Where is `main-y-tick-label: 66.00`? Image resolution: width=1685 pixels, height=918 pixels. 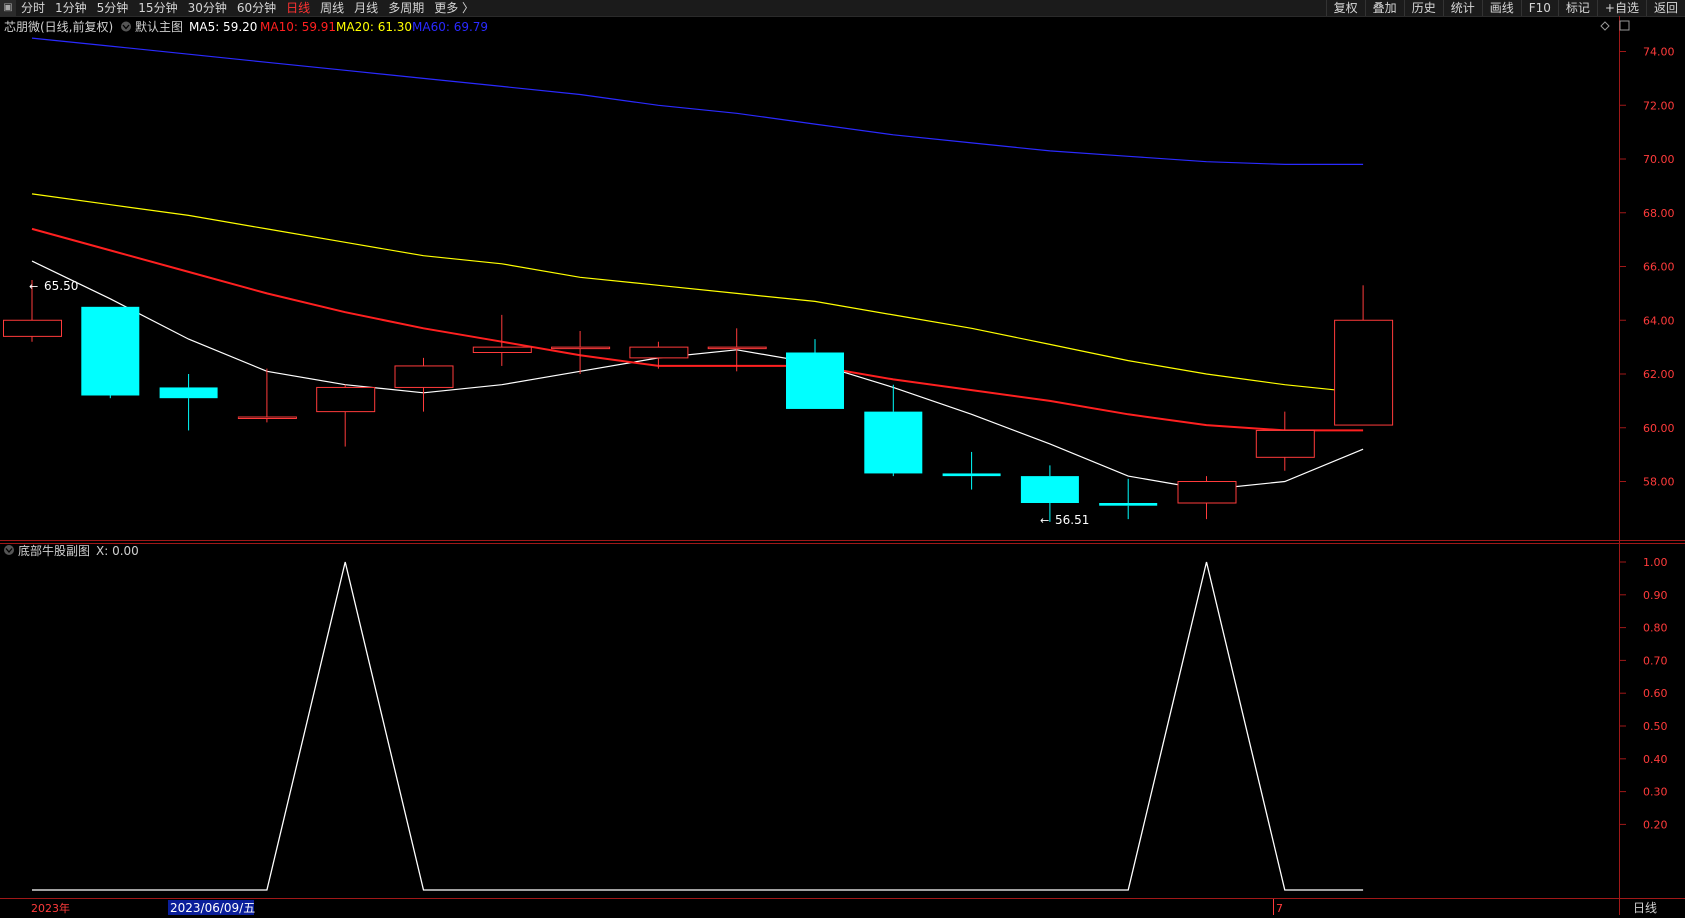
main-y-tick-label: 66.00 is located at coordinates (1659, 267).